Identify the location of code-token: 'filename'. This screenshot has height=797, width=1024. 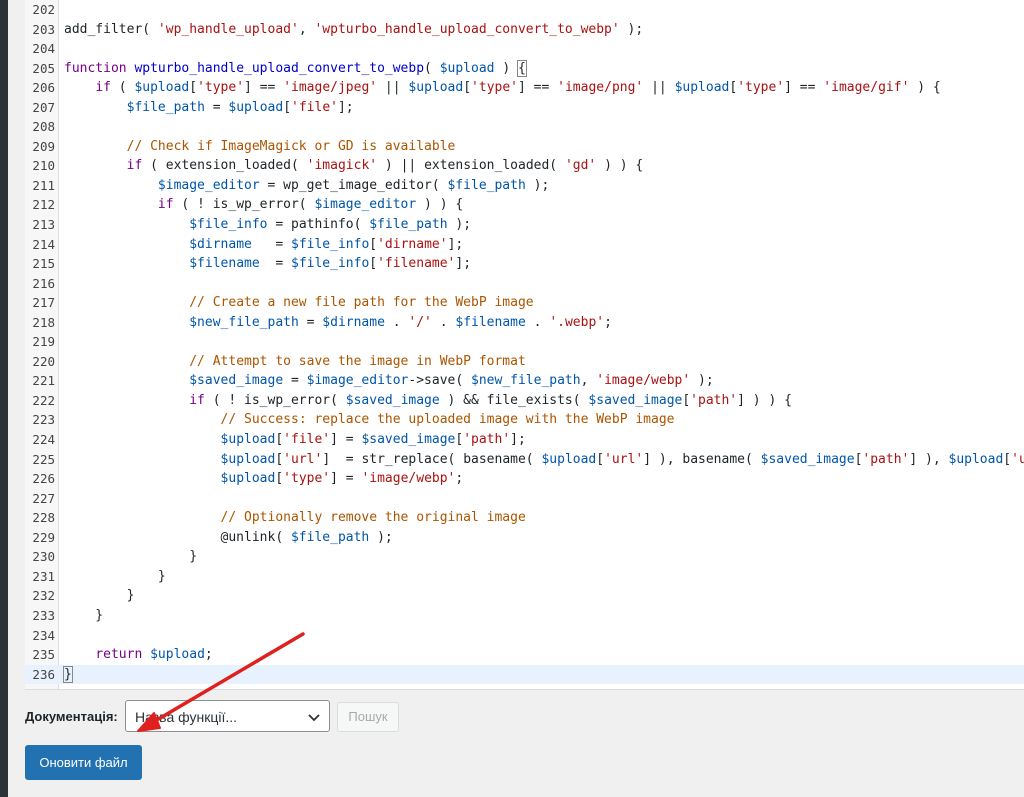
(416, 264).